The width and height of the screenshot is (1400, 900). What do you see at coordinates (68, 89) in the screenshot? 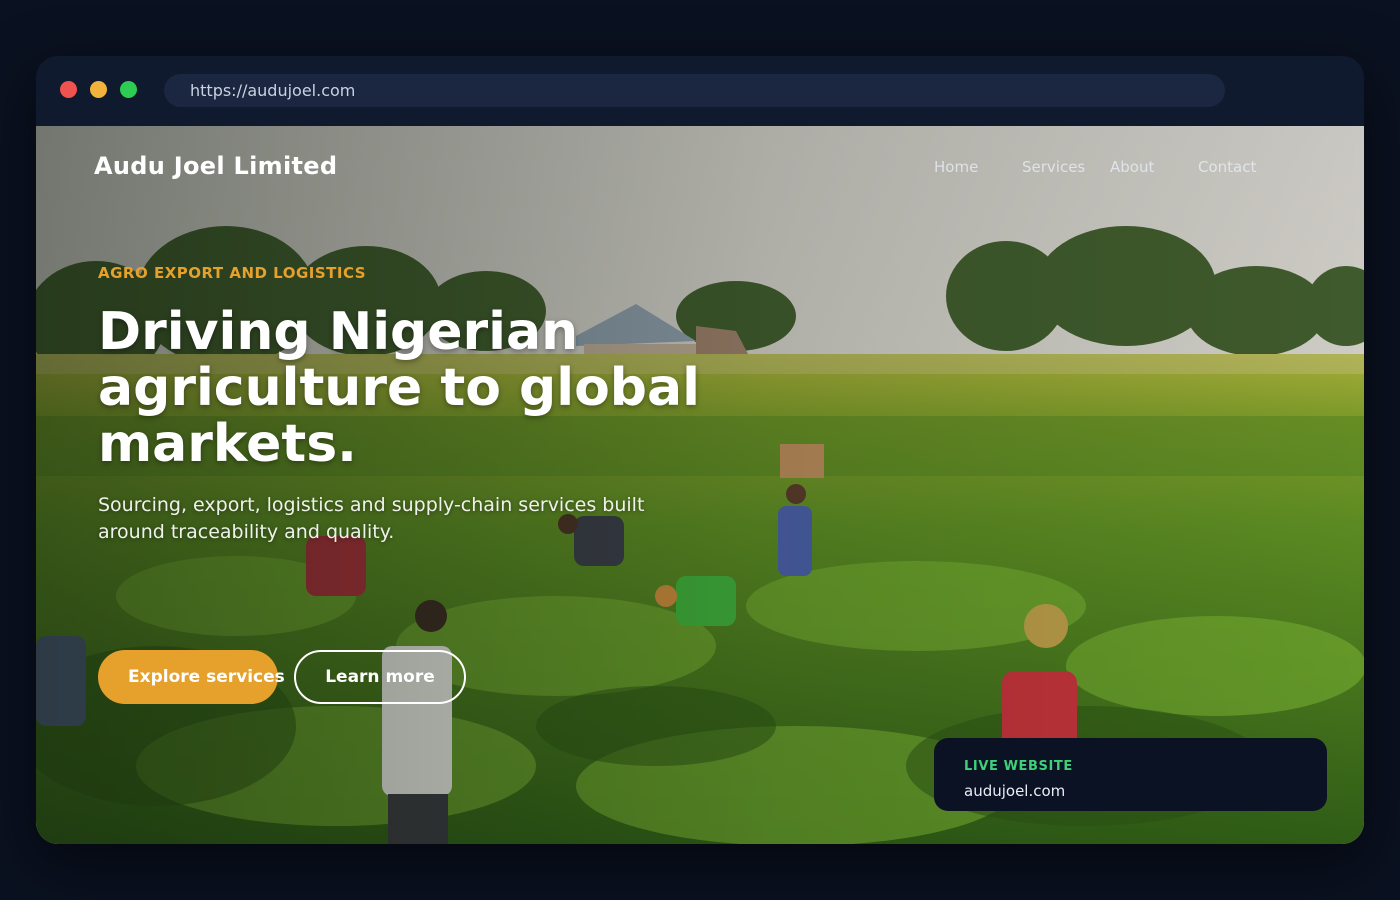
I see `close-window-dot` at bounding box center [68, 89].